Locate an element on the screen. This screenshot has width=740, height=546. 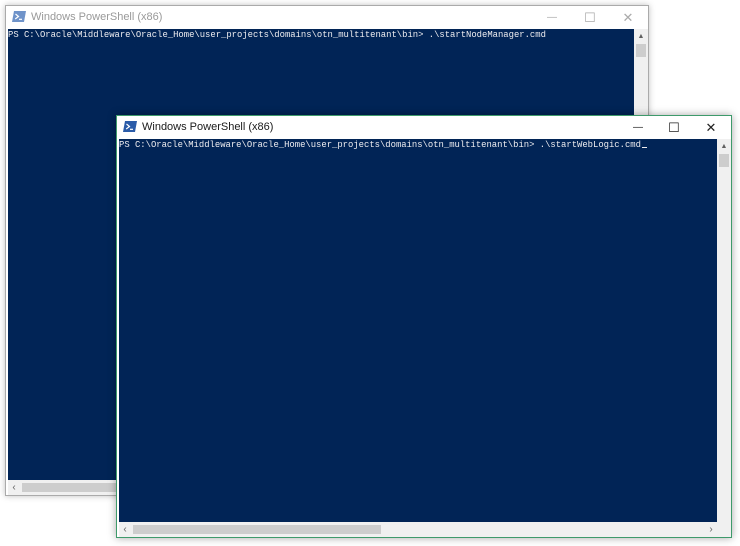
scroll-right-icon: › is located at coordinates (711, 529).